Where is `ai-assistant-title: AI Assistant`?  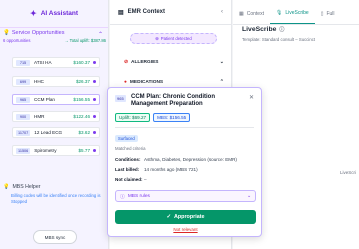
ai-assistant-title: AI Assistant is located at coordinates (59, 13).